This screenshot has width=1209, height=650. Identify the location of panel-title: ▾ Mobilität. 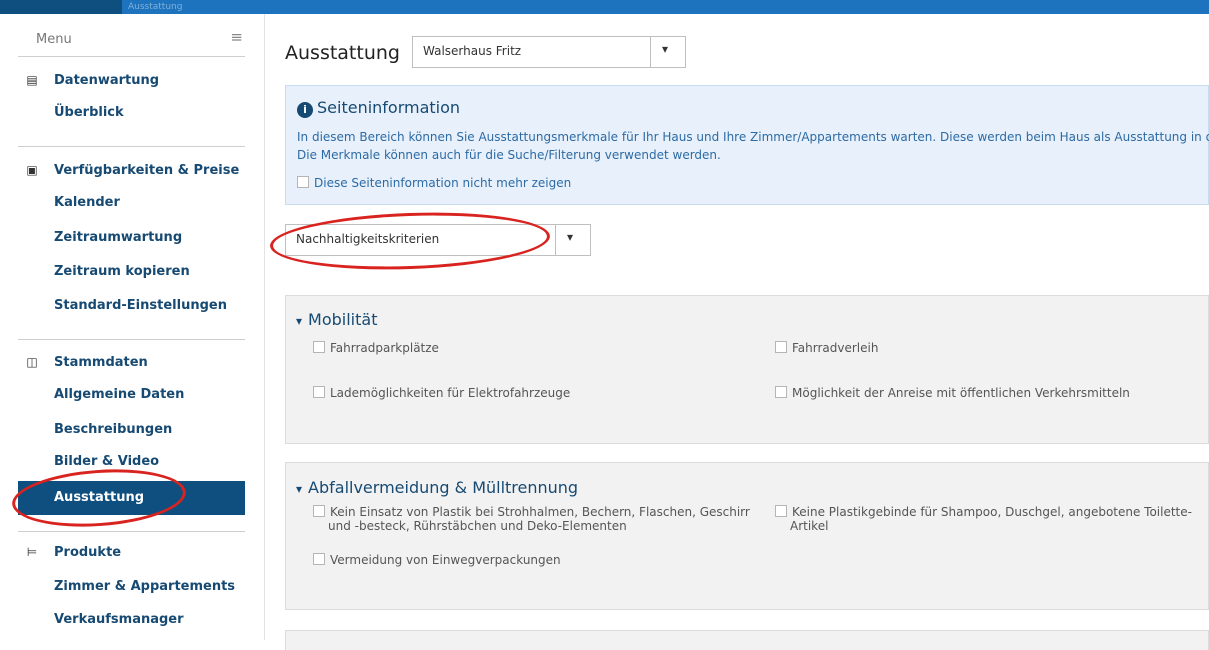
(336, 319).